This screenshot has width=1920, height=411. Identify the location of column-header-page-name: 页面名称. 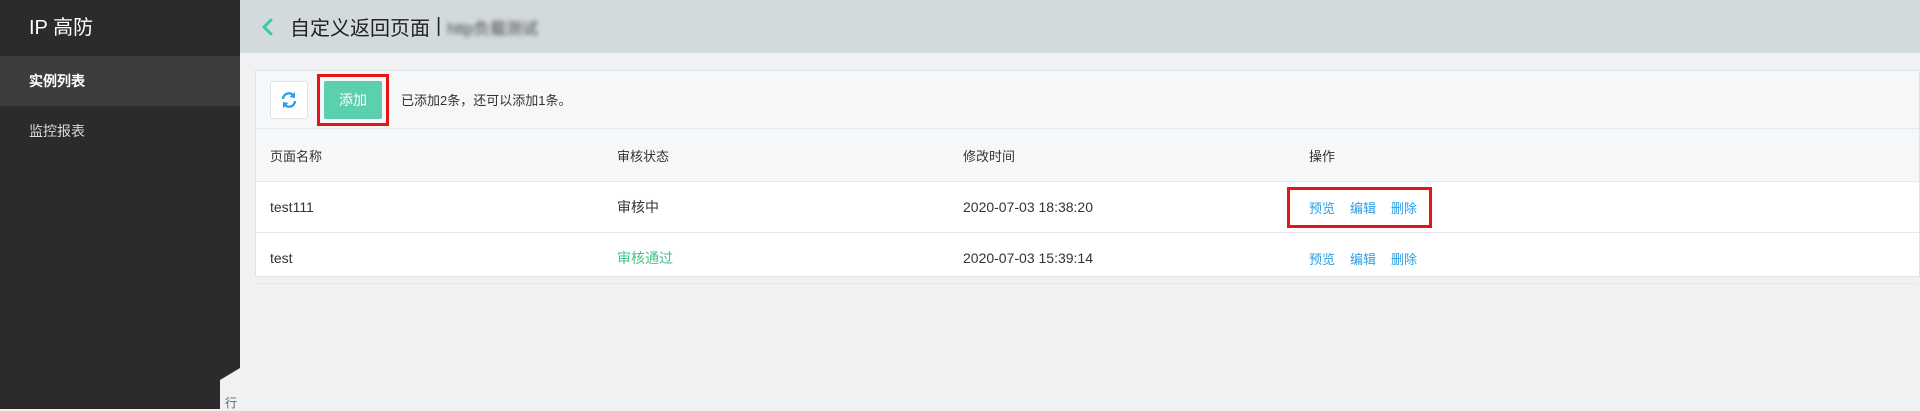
(429, 155).